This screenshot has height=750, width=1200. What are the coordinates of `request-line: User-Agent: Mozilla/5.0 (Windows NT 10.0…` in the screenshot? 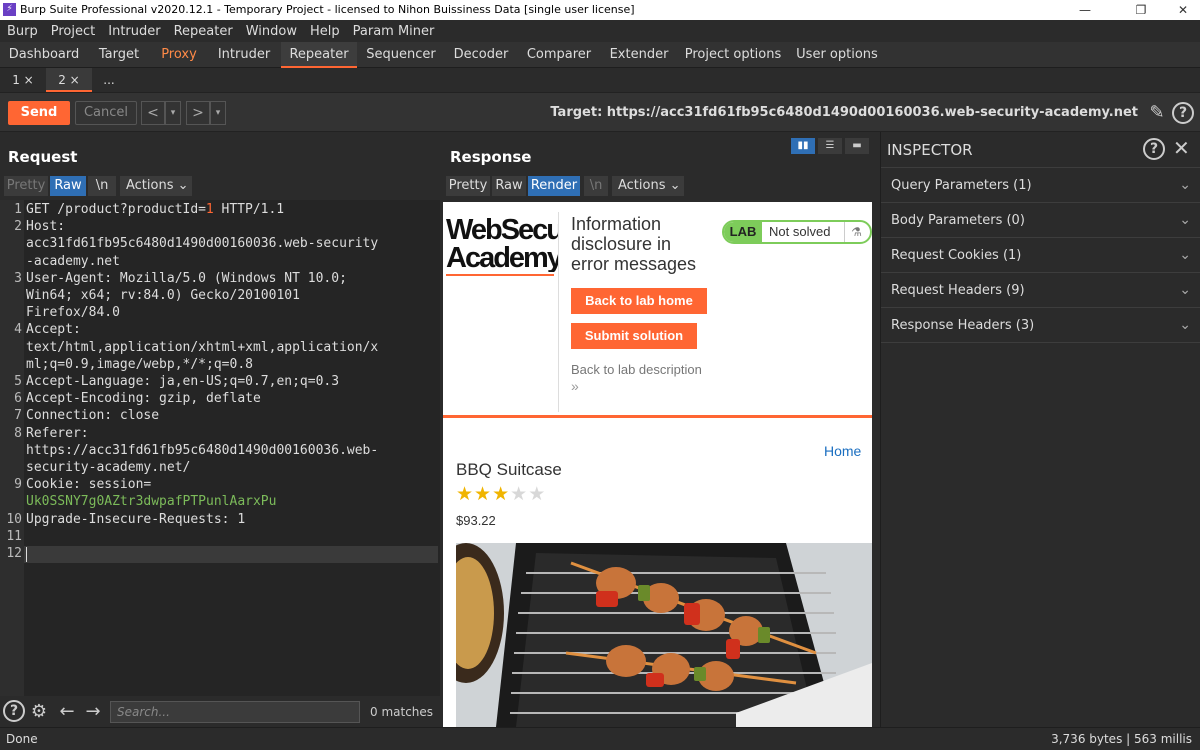 It's located at (186, 278).